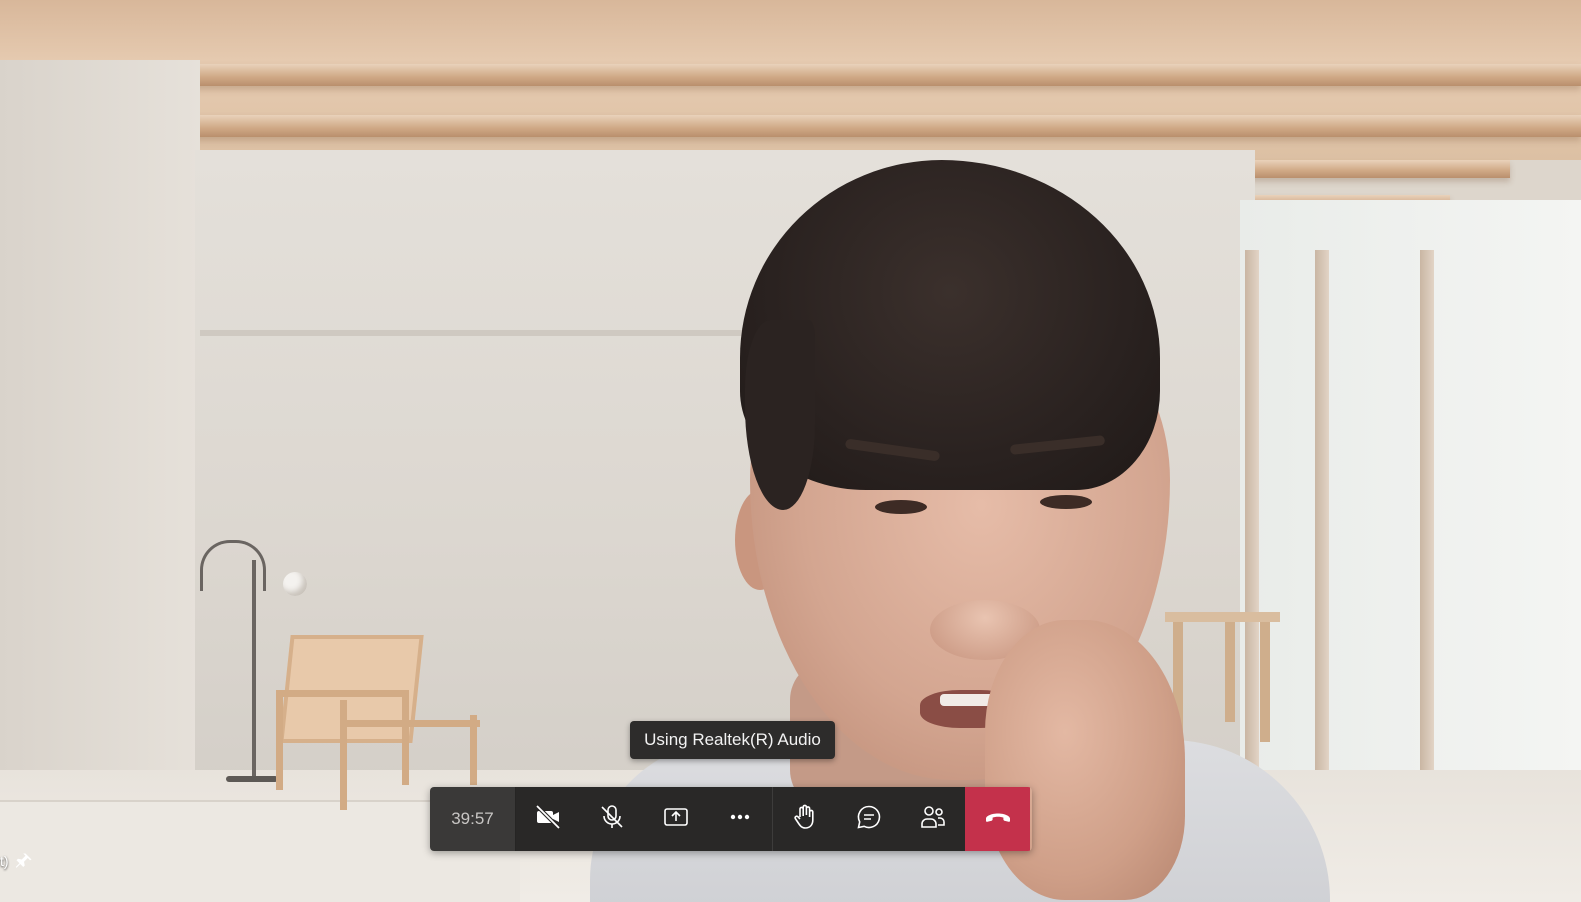  What do you see at coordinates (252, 779) in the screenshot?
I see `floor-lamp-base` at bounding box center [252, 779].